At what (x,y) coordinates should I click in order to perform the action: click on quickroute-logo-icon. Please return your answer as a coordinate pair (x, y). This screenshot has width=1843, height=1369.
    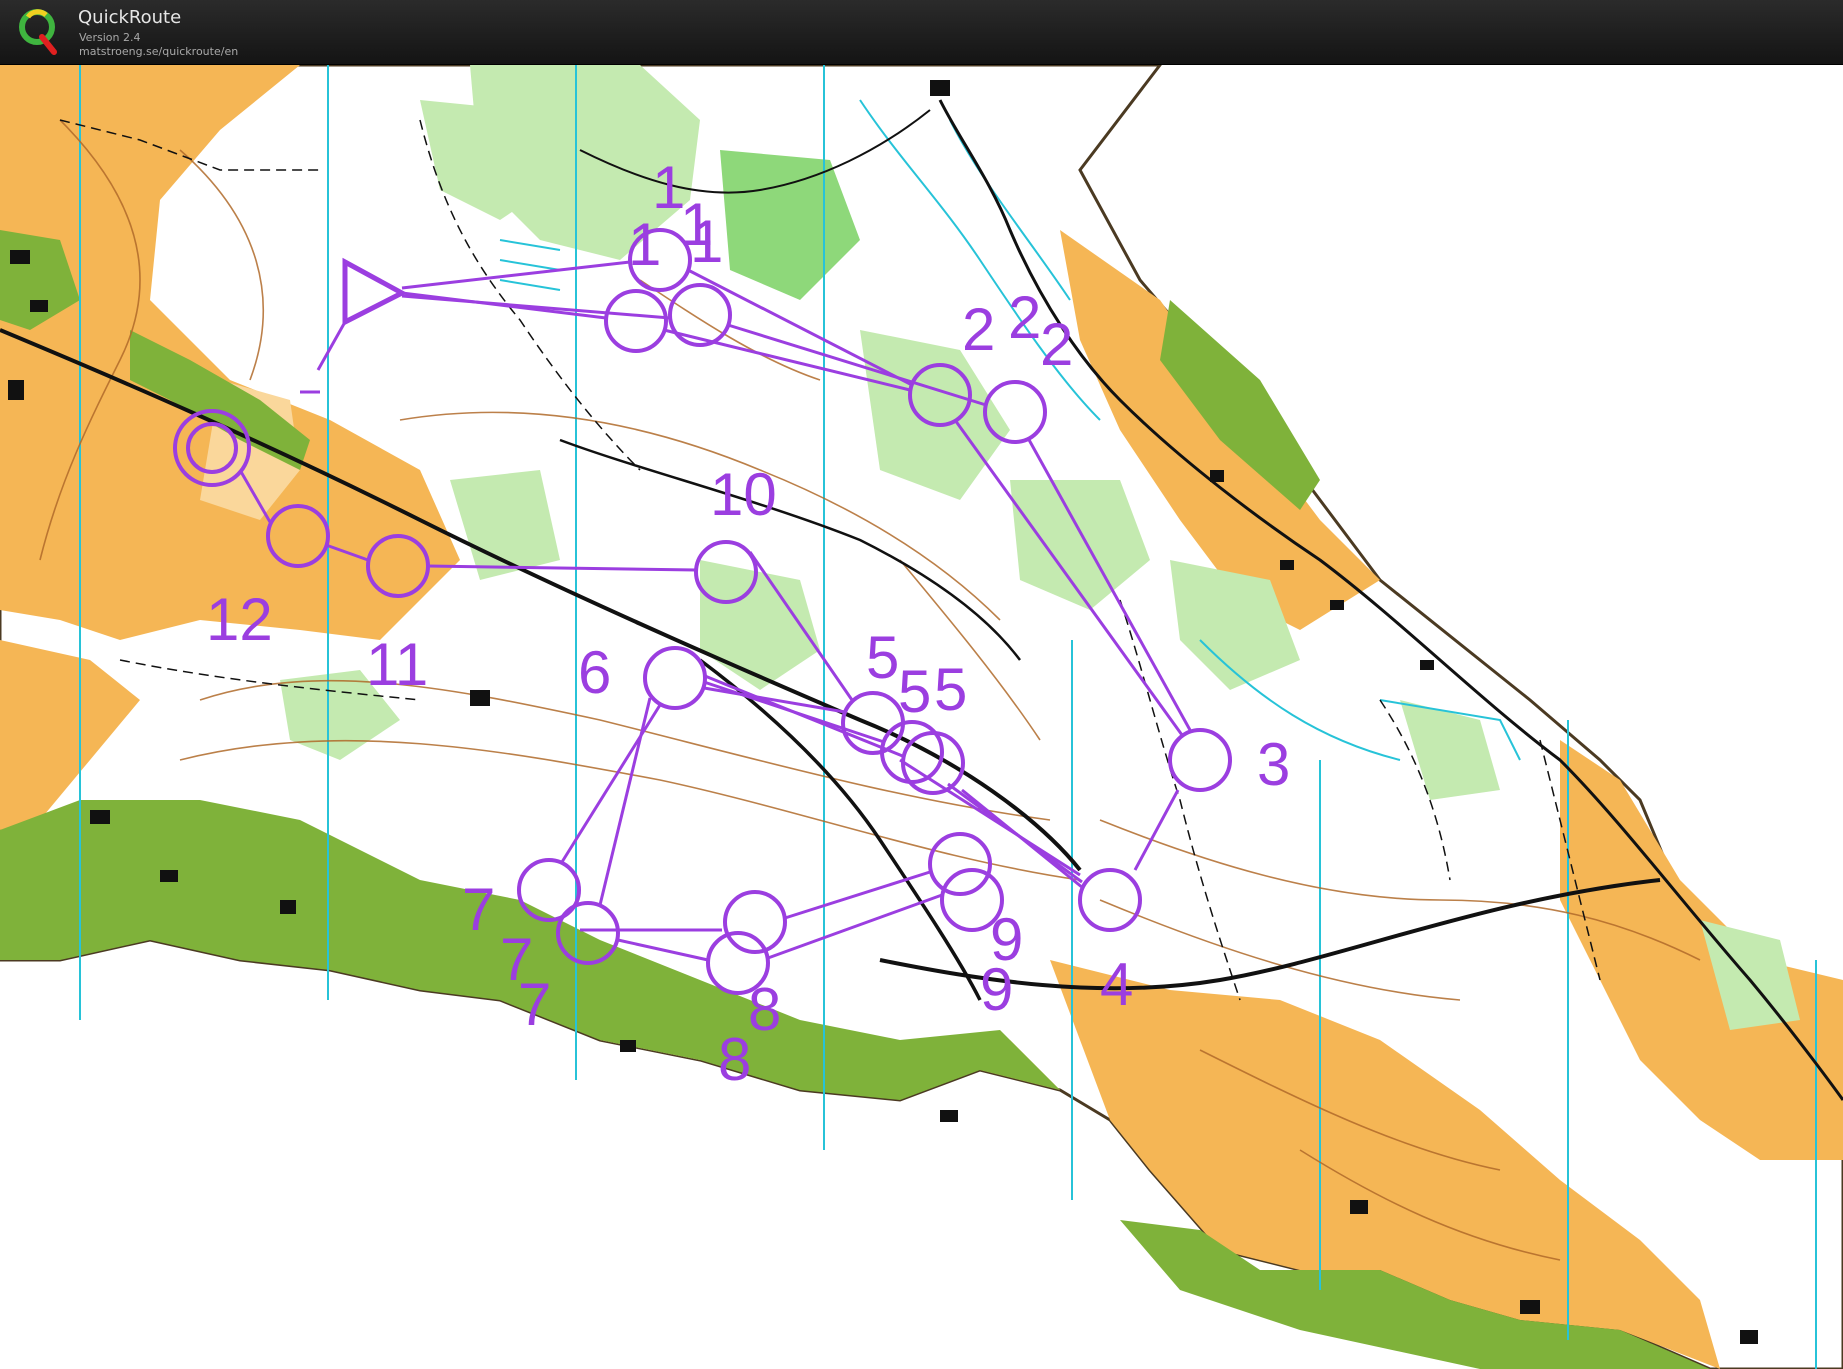
    Looking at the image, I should click on (38, 32).